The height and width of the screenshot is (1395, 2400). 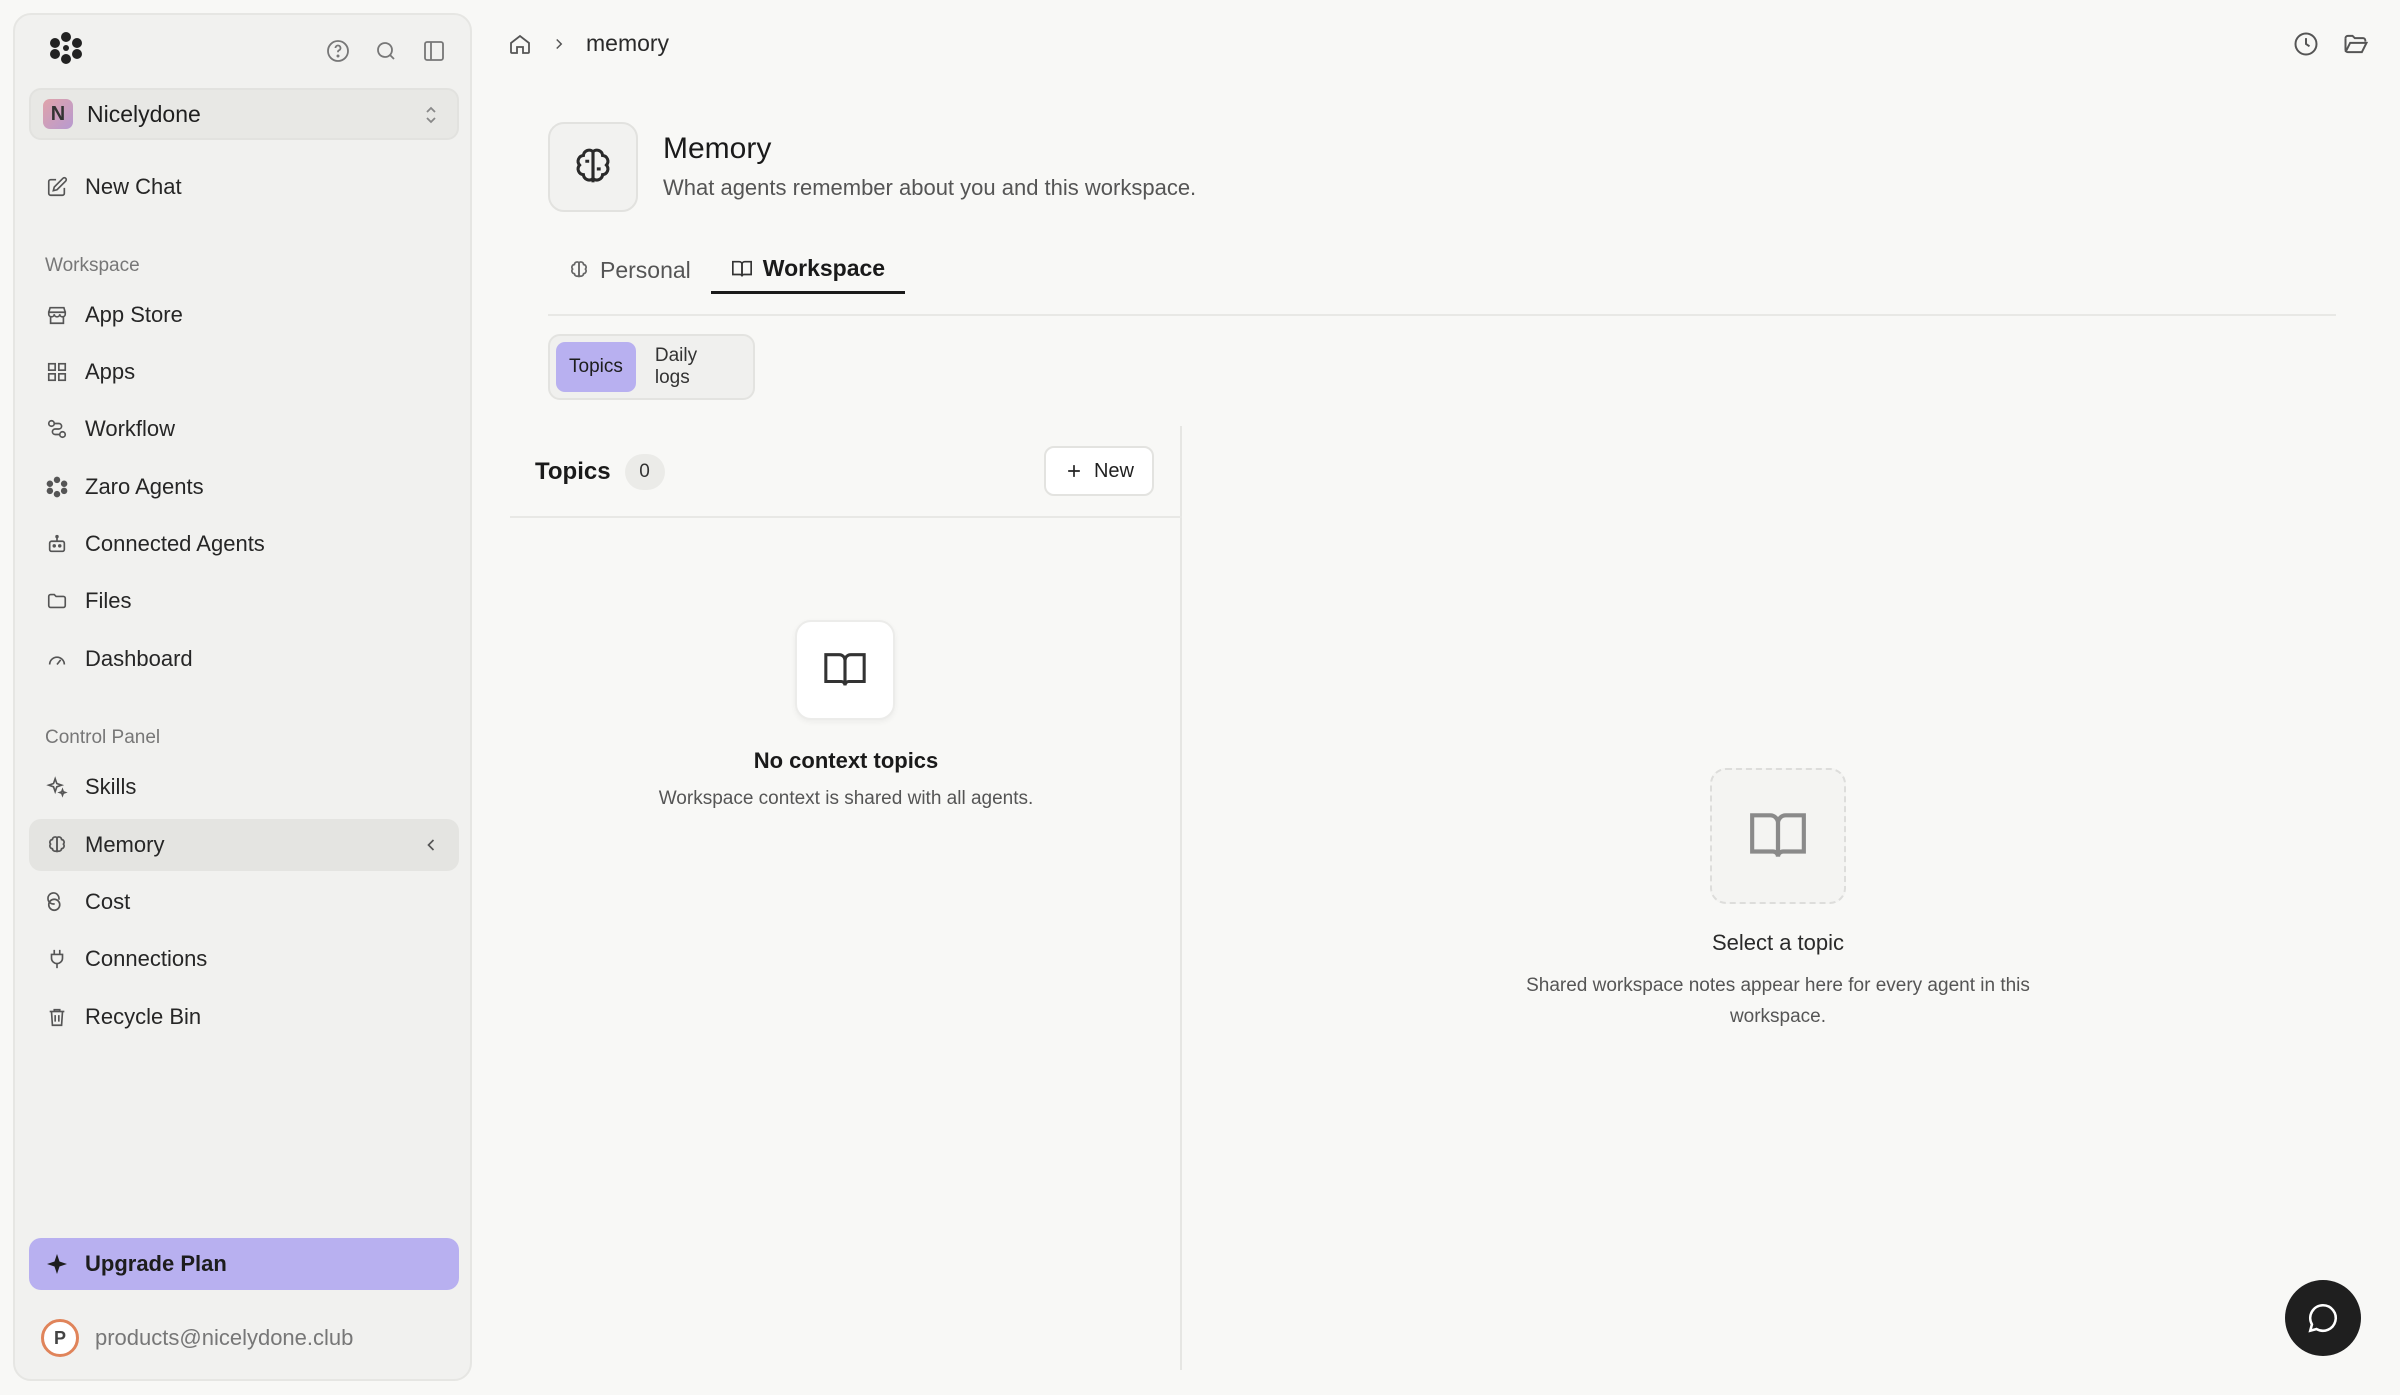 I want to click on plus-icon, so click(x=1074, y=471).